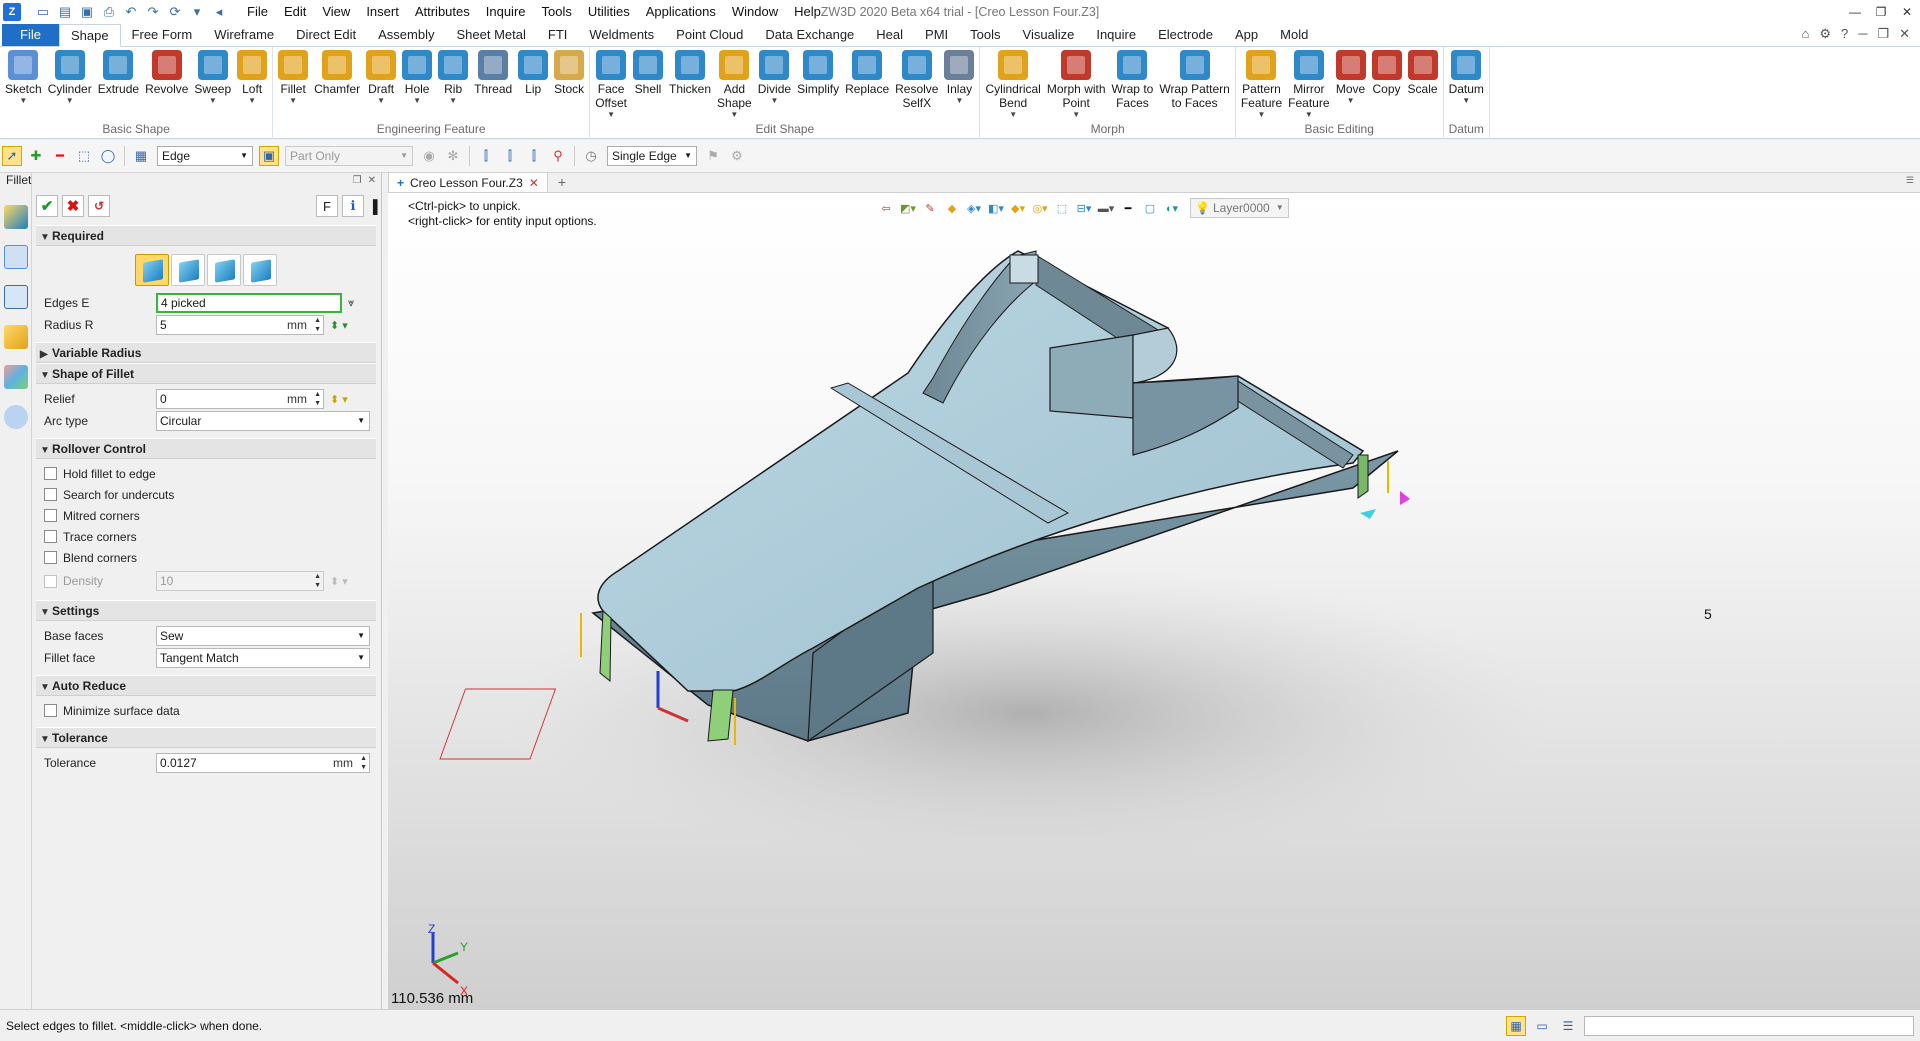 The width and height of the screenshot is (1920, 1041). Describe the element at coordinates (50, 536) in the screenshot. I see `trace-corners-checkbox` at that location.